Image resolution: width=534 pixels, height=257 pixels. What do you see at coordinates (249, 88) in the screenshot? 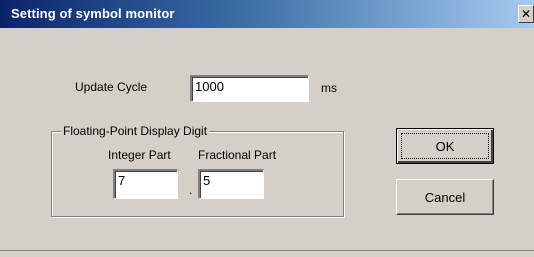
I see `update-cycle-input: 1000` at bounding box center [249, 88].